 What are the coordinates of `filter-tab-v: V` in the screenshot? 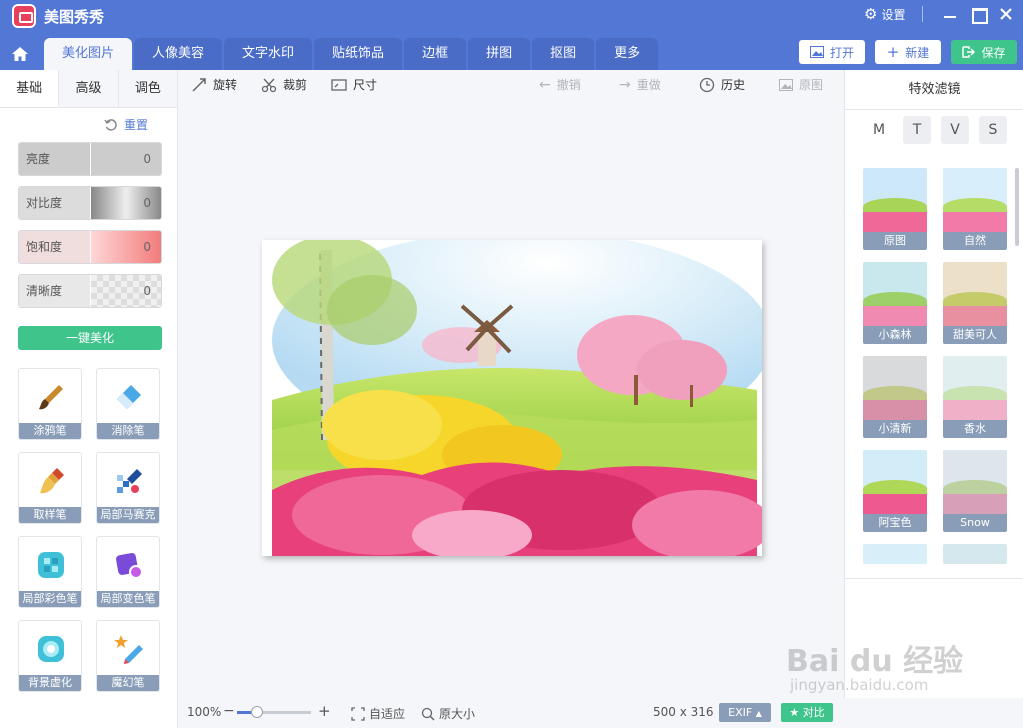 It's located at (955, 130).